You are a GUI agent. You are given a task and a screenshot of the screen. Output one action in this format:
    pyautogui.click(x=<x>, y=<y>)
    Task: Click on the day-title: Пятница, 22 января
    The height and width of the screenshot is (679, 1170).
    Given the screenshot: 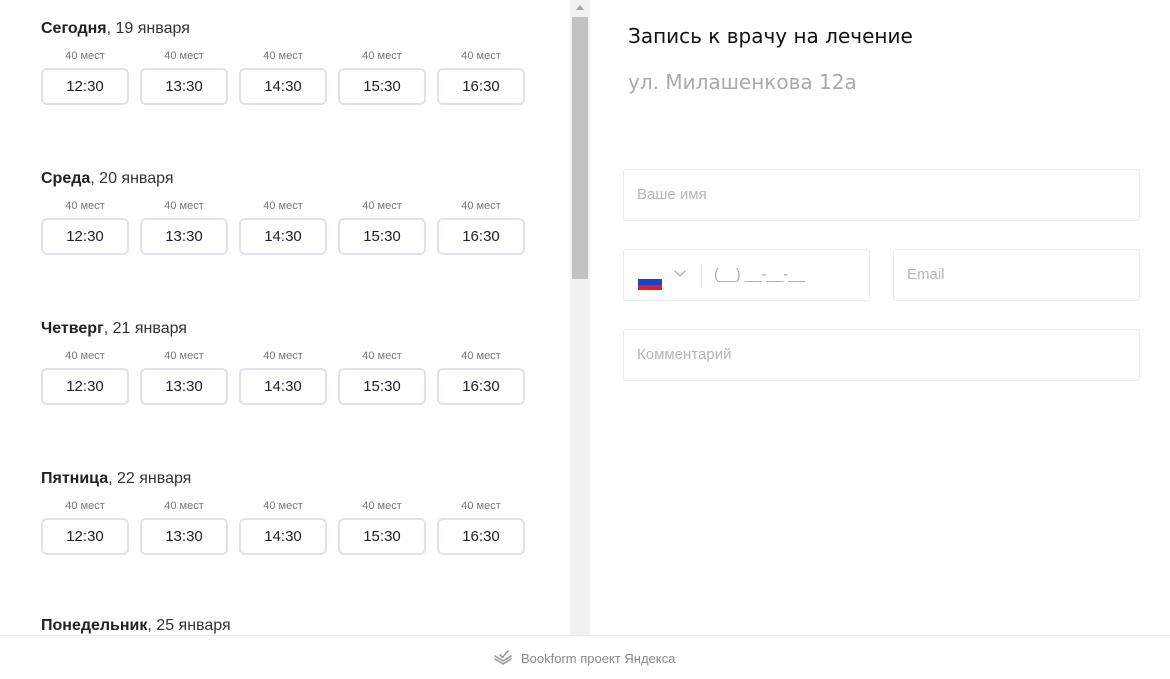 What is the action you would take?
    pyautogui.click(x=116, y=479)
    